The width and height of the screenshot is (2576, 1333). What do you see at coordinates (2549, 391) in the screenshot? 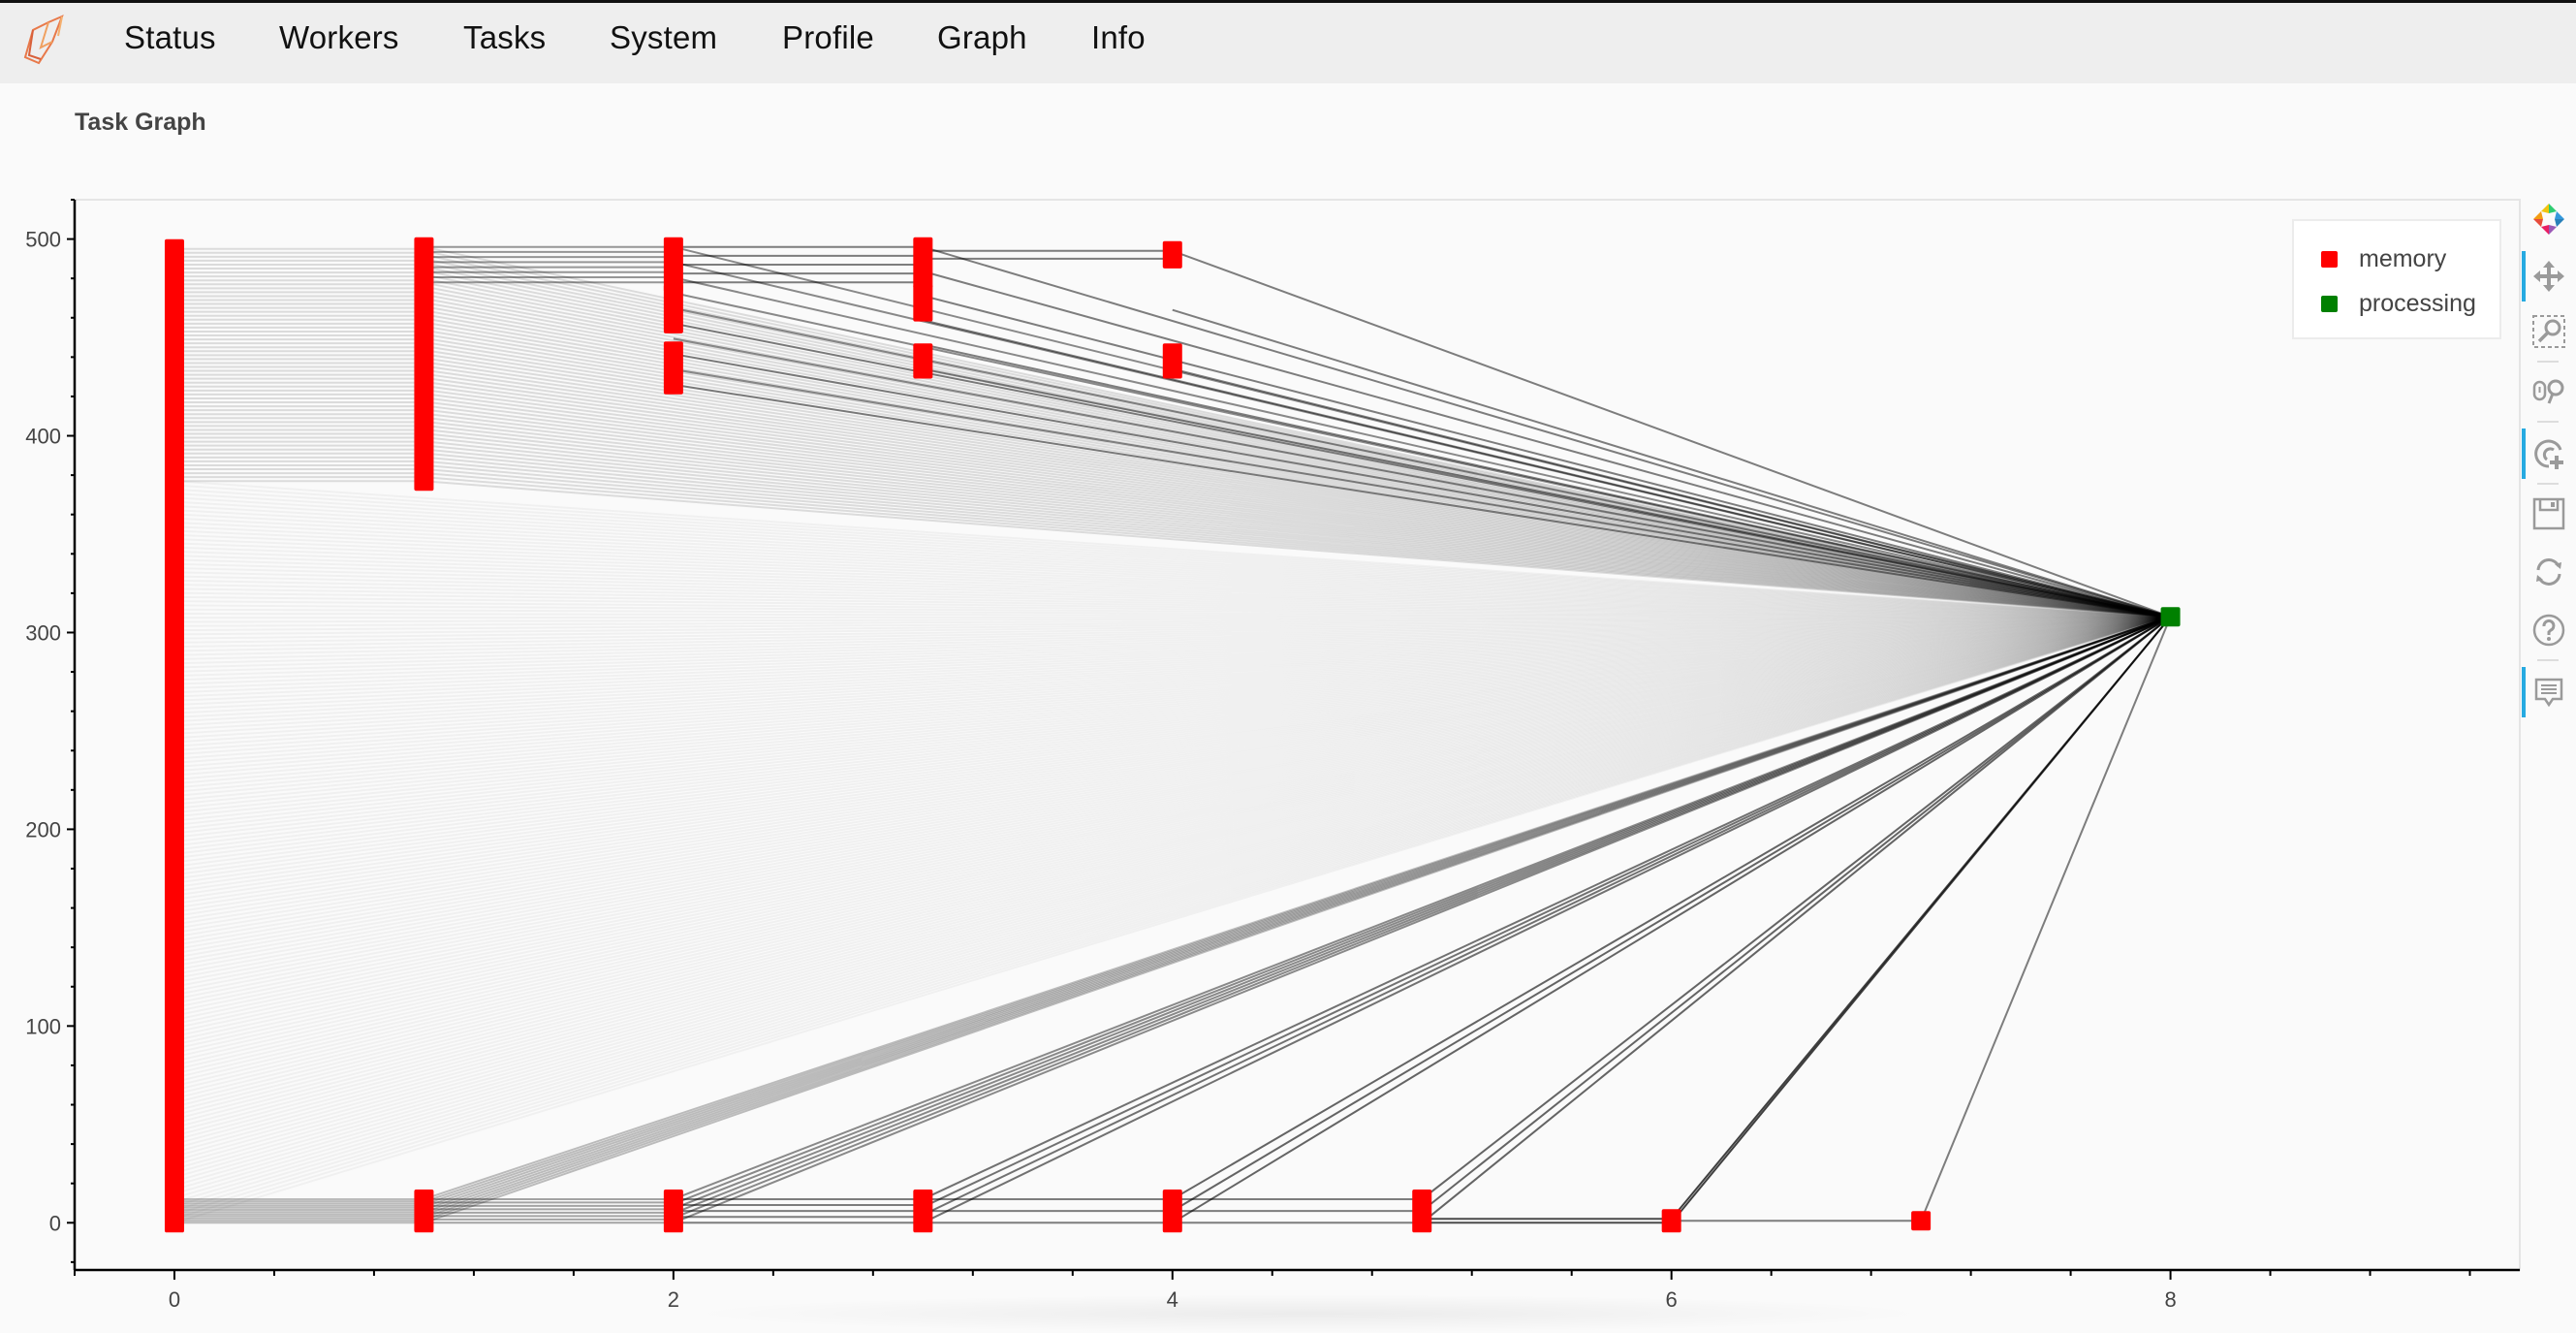
I see `wheel-zoom-icon` at bounding box center [2549, 391].